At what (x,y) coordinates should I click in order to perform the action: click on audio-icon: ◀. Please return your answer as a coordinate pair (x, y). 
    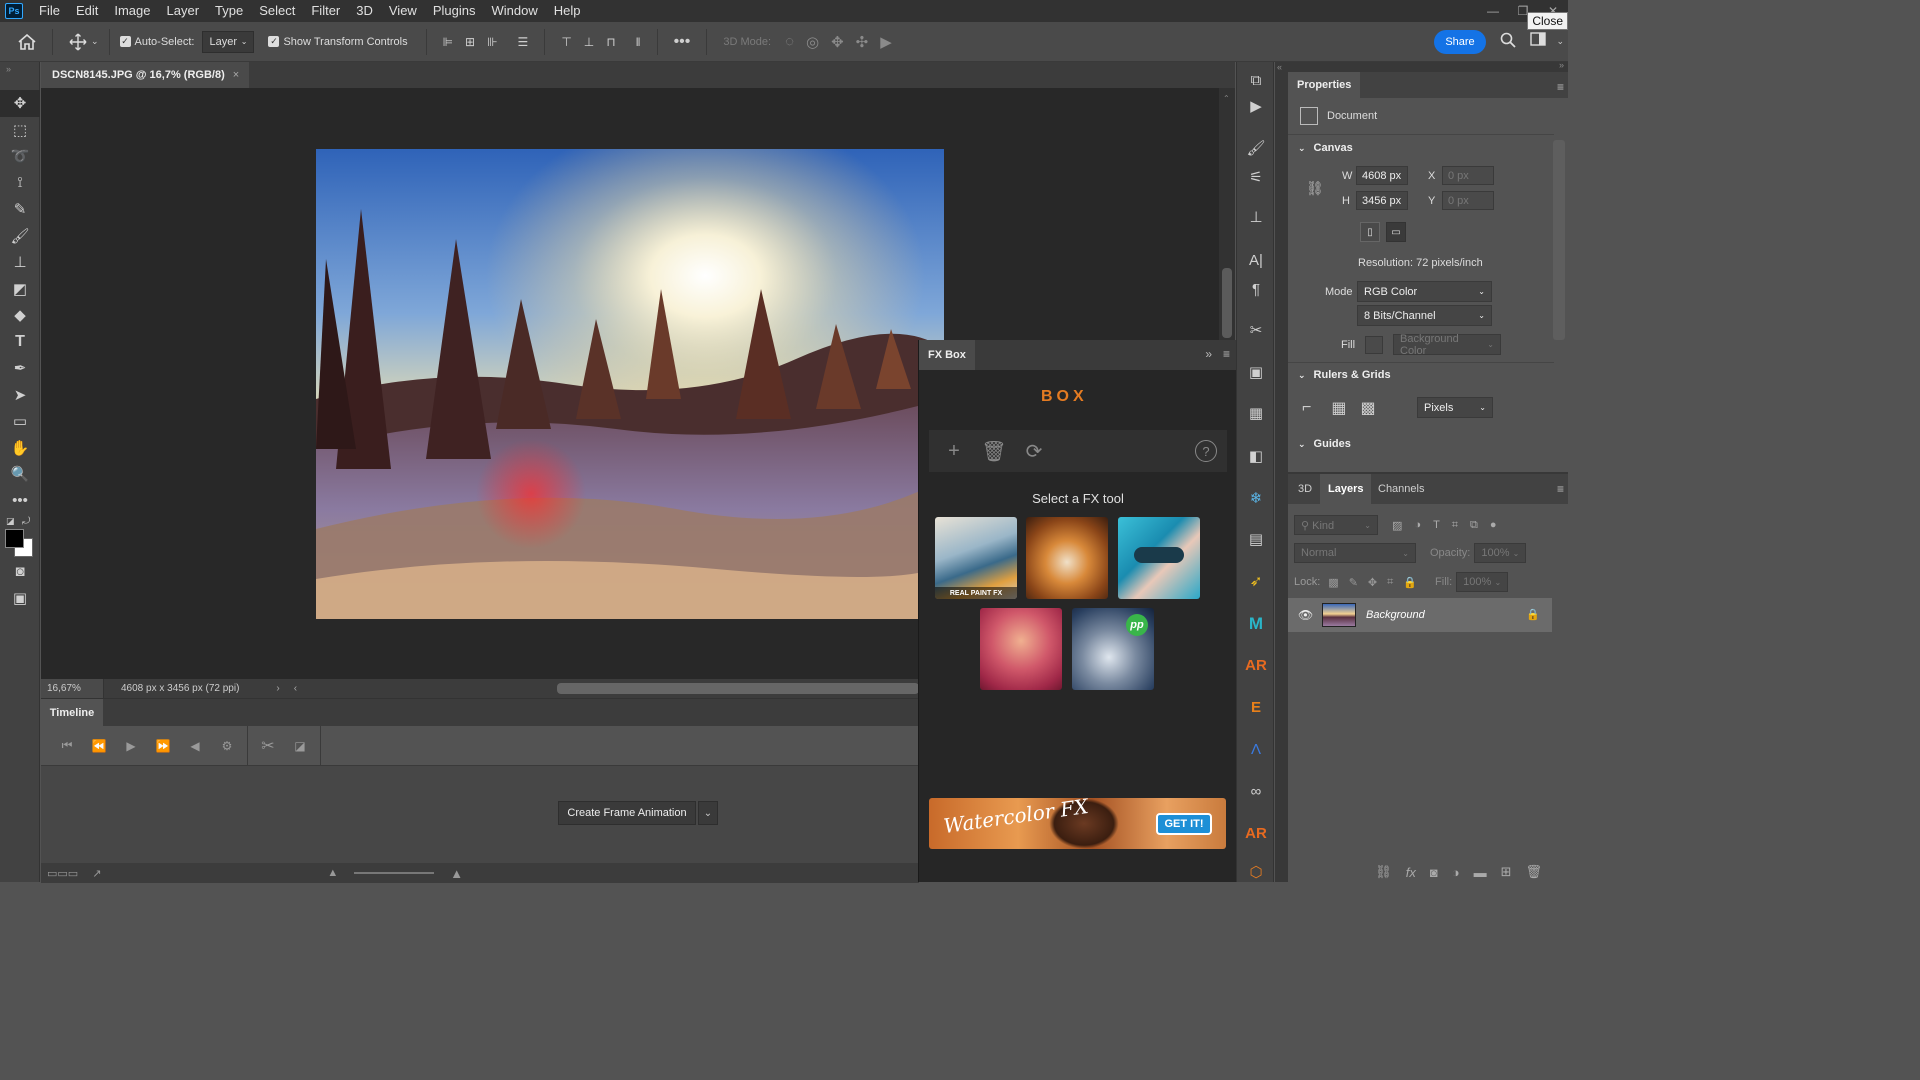
    Looking at the image, I should click on (195, 746).